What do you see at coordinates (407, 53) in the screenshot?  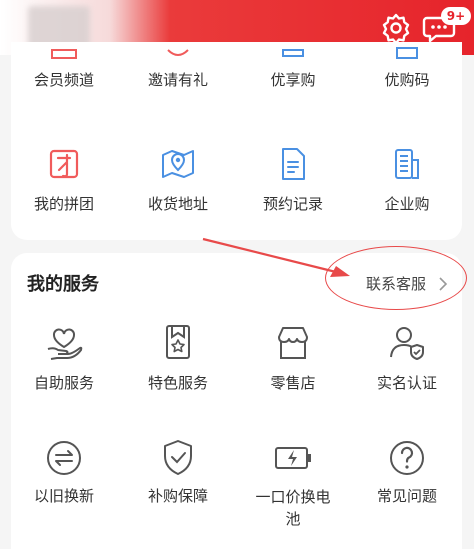 I see `coupon-code-icon` at bounding box center [407, 53].